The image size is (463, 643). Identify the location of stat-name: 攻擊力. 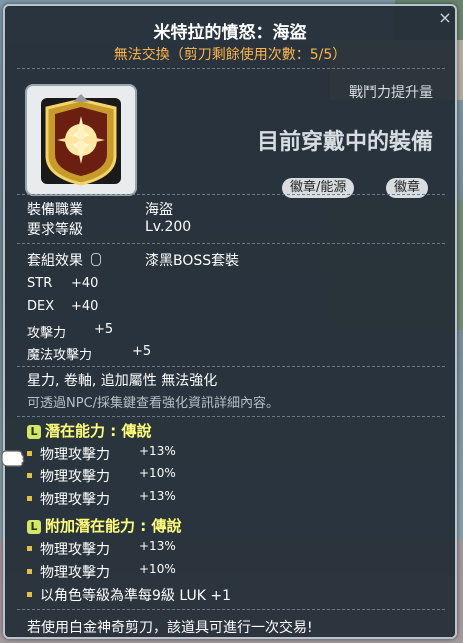
(47, 333).